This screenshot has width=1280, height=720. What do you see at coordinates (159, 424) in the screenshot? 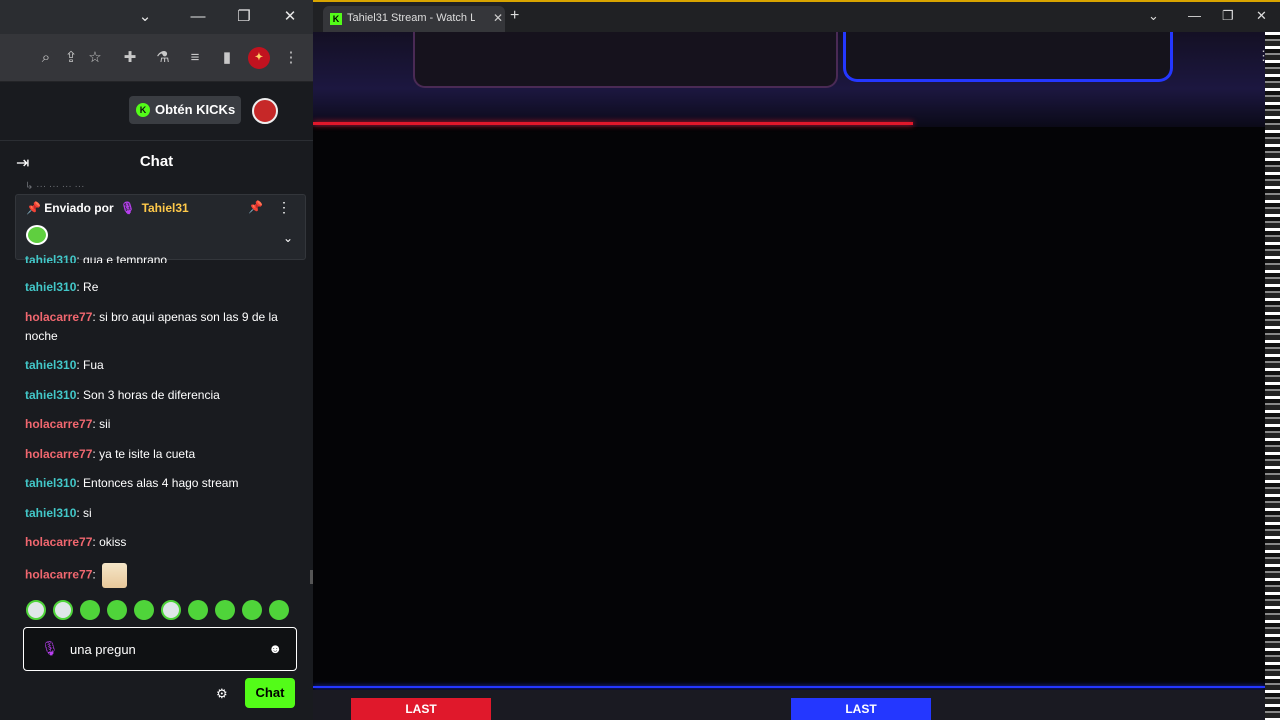
I see `chat-message: holacarre77: sii` at bounding box center [159, 424].